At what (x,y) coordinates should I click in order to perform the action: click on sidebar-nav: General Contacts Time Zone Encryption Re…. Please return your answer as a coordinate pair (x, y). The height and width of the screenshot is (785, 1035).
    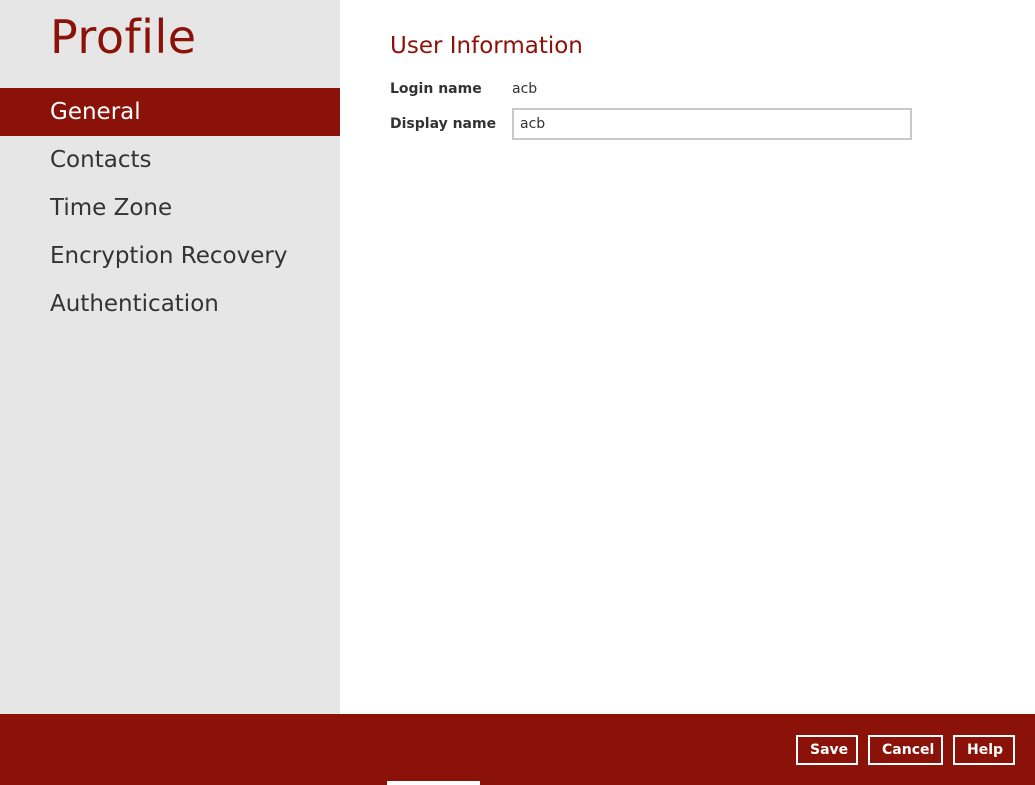
    Looking at the image, I should click on (170, 208).